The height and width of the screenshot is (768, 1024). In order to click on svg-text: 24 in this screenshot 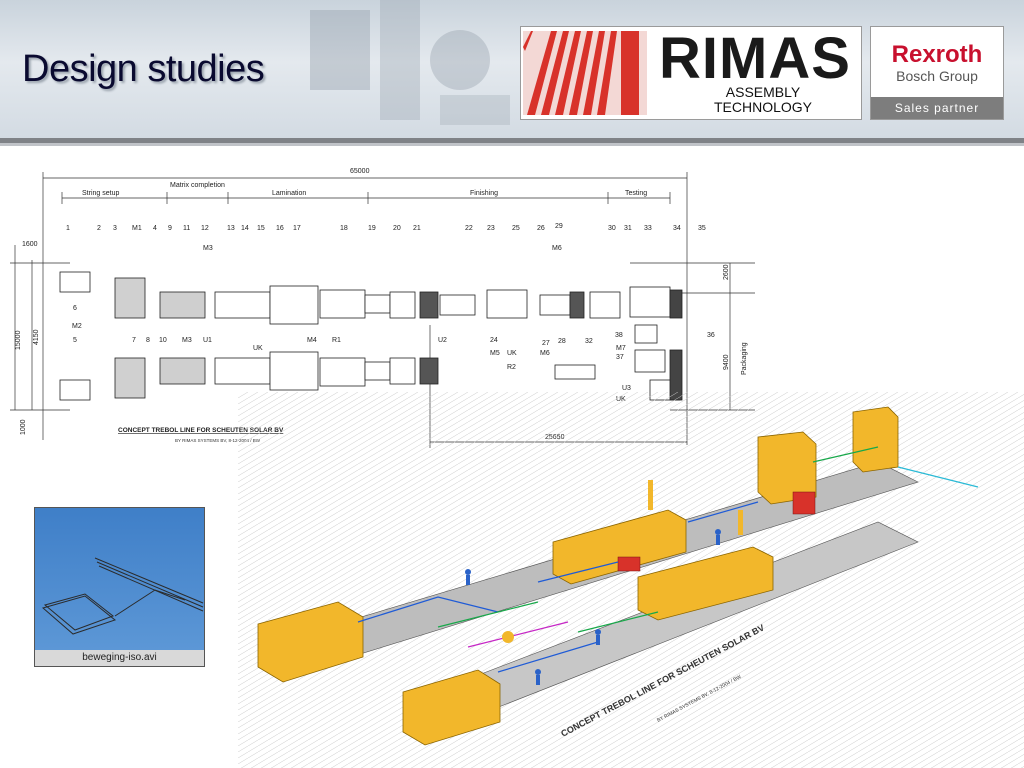, I will do `click(494, 340)`.